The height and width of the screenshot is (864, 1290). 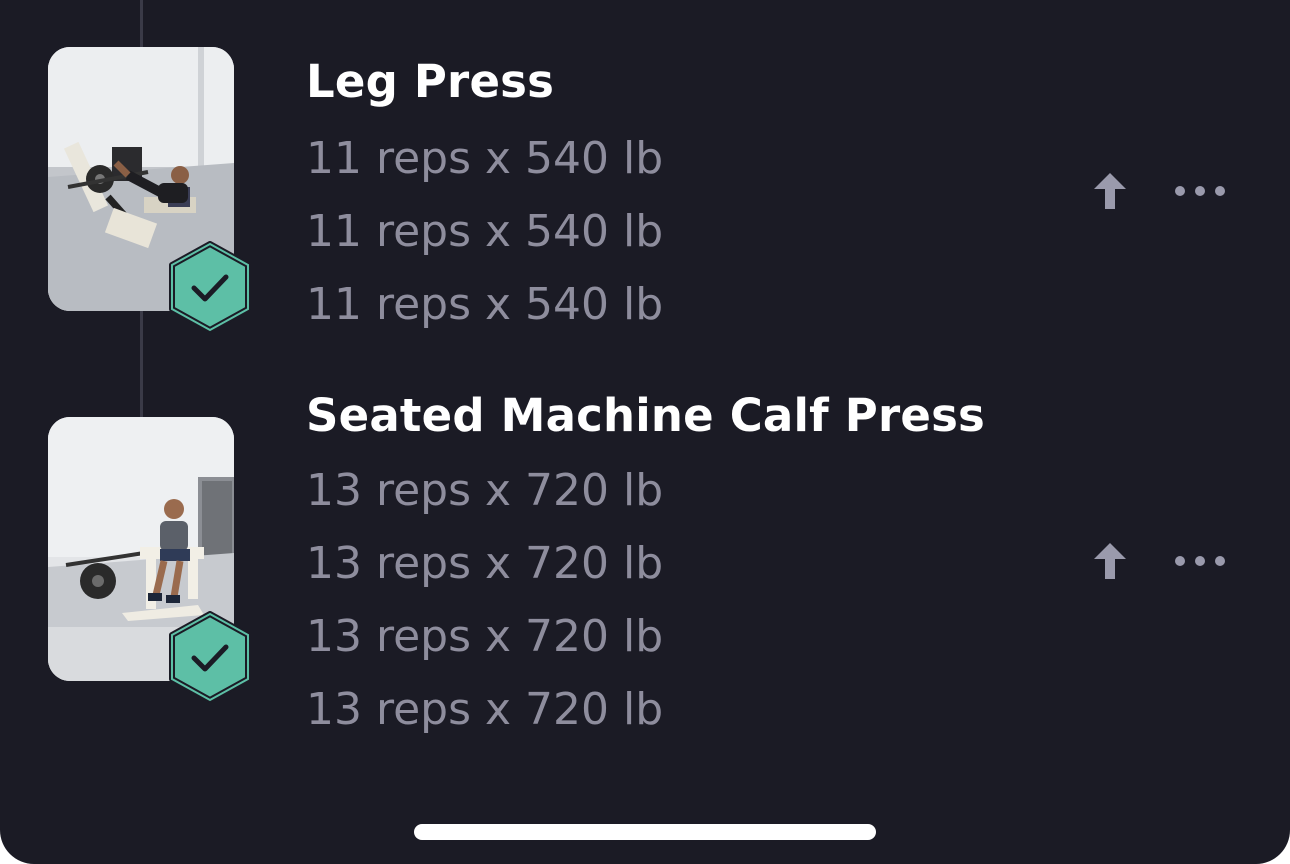 What do you see at coordinates (430, 81) in the screenshot?
I see `exercise-title: Leg Press` at bounding box center [430, 81].